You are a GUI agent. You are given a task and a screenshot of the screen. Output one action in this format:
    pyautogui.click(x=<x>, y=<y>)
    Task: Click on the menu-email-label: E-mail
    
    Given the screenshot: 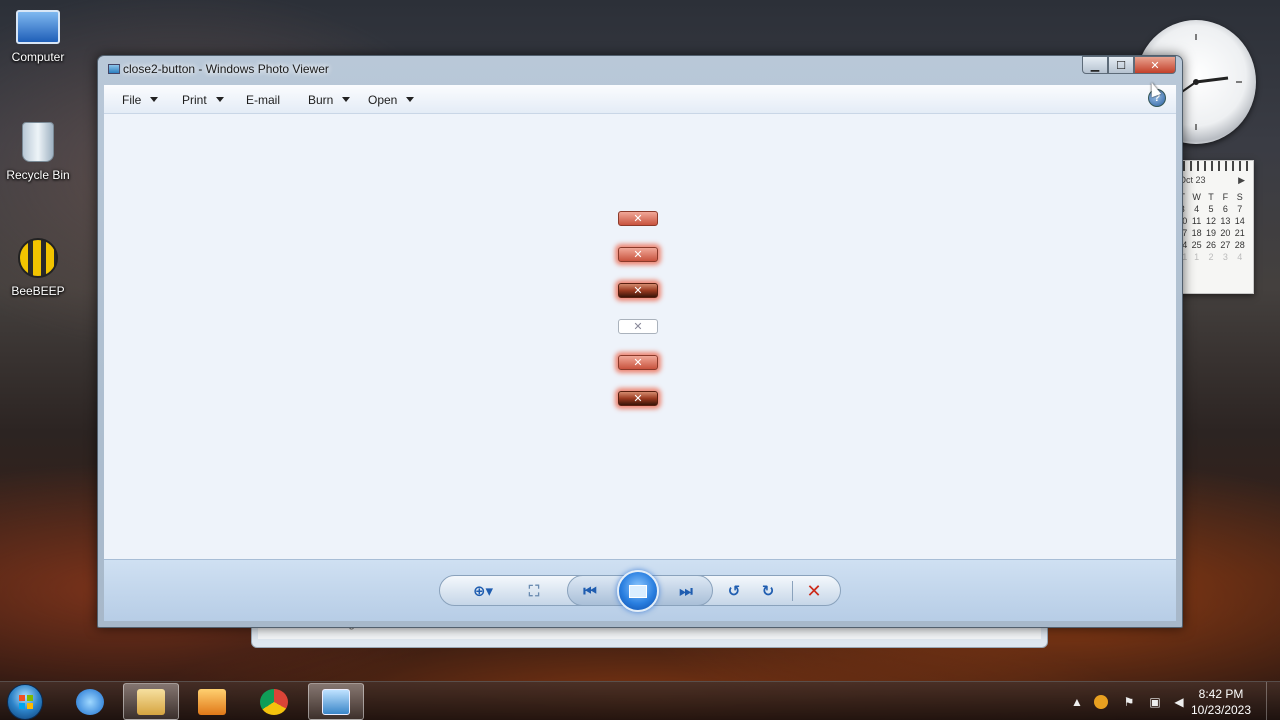 What is the action you would take?
    pyautogui.click(x=263, y=100)
    